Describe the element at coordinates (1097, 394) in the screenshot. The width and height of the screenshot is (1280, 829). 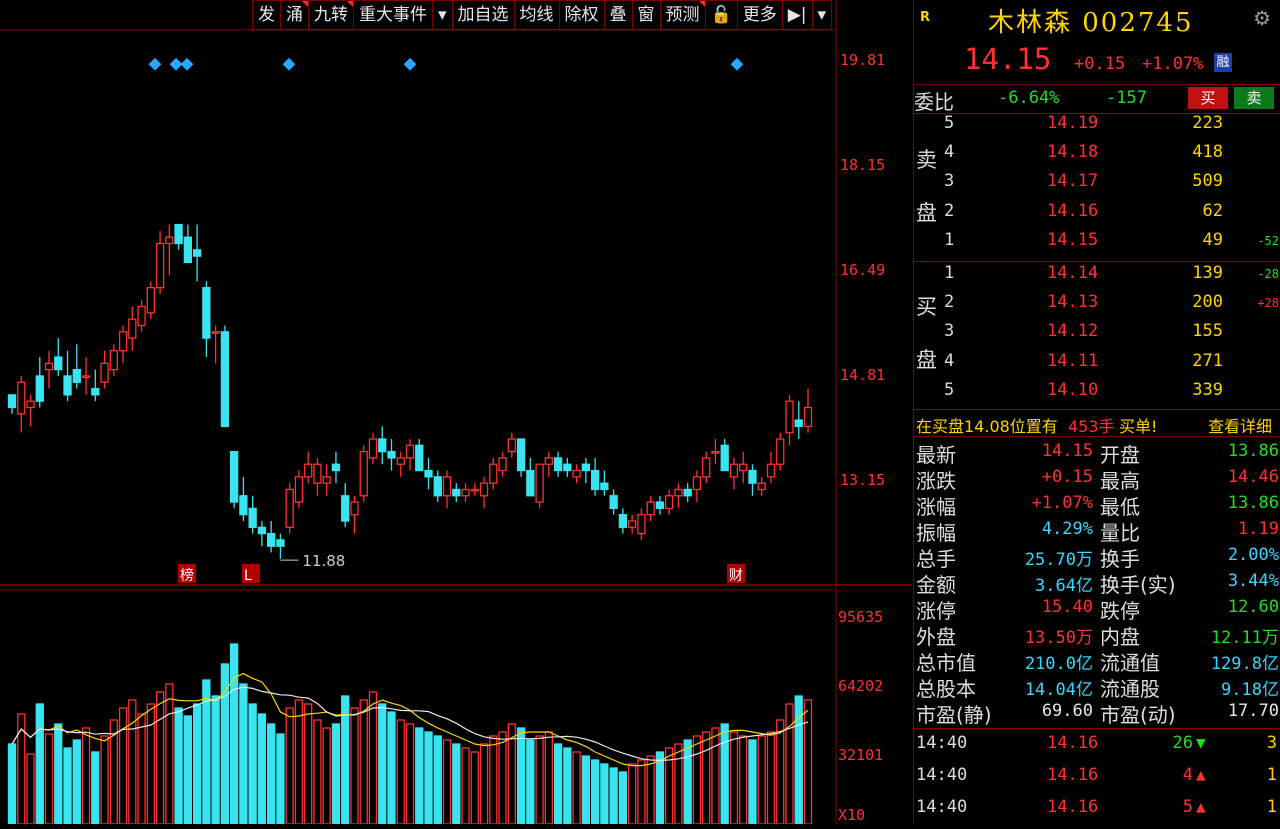
I see `buy-level-row: 5 14.10 339` at that location.